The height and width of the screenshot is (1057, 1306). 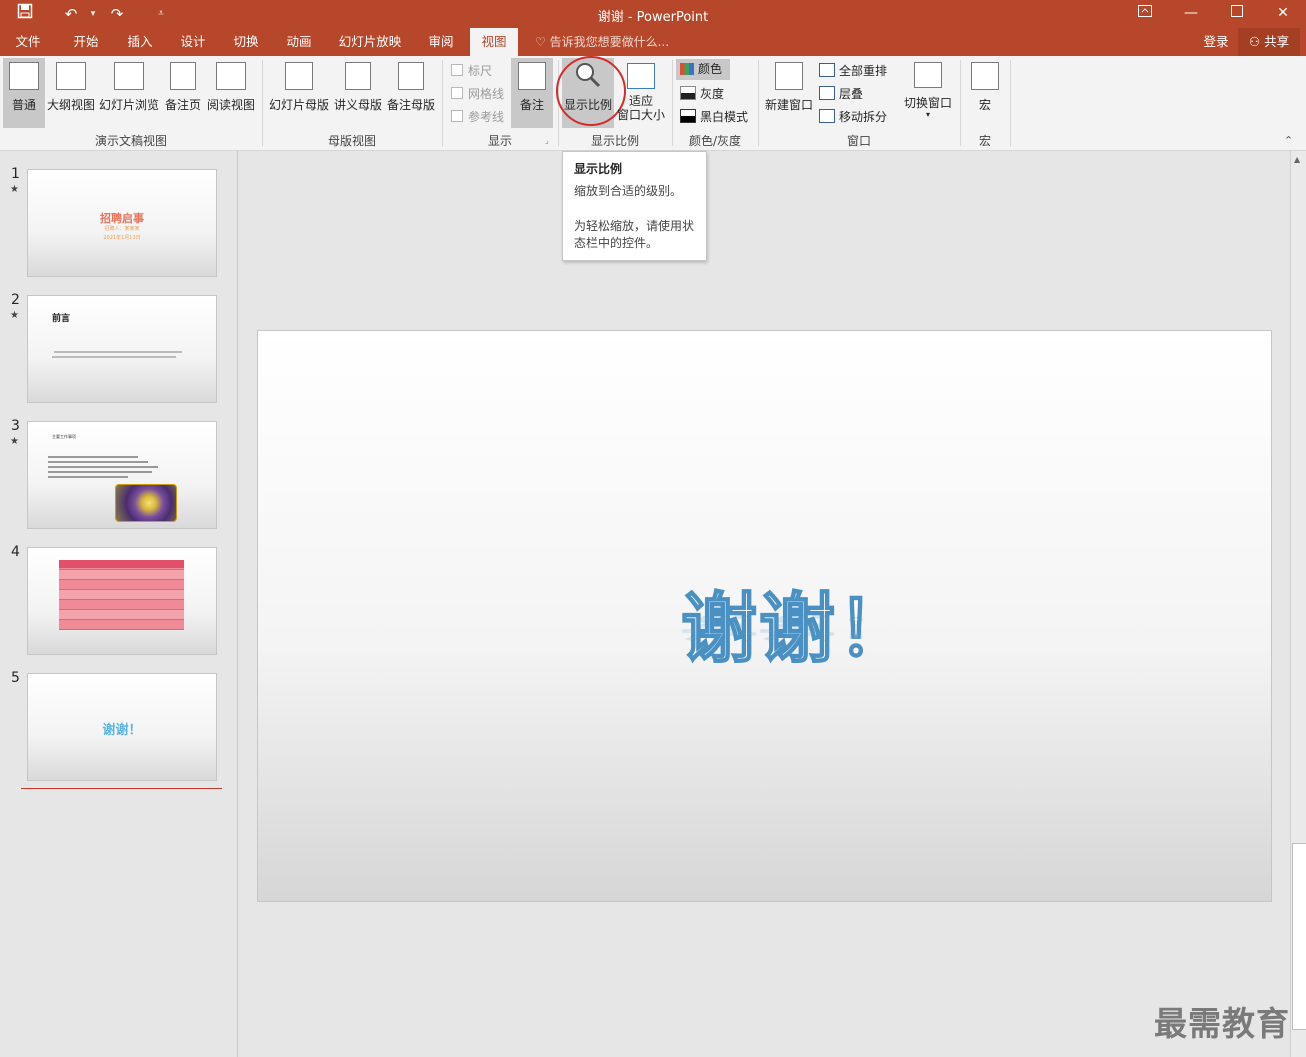 What do you see at coordinates (927, 114) in the screenshot?
I see `chevron-down-icon: ▾` at bounding box center [927, 114].